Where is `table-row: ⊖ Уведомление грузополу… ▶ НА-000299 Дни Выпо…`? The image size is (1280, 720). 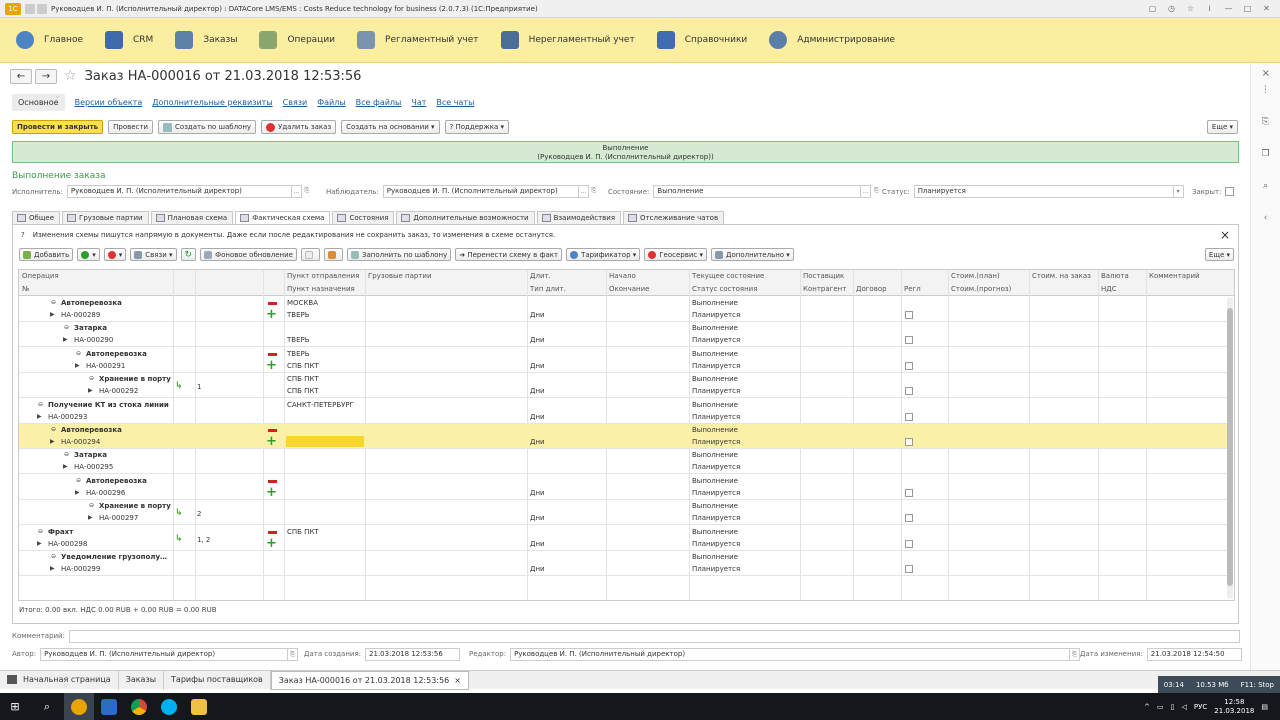 table-row: ⊖ Уведомление грузополу… ▶ НА-000299 Дни Выпо… is located at coordinates (623, 563).